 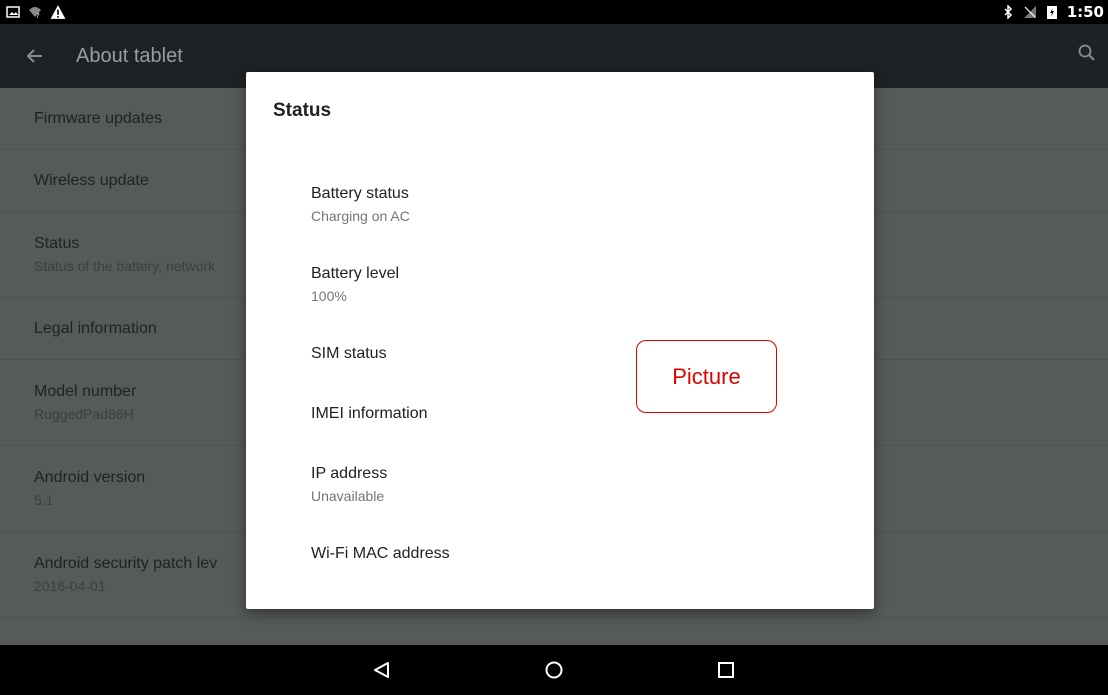 I want to click on search-icon, so click(x=1086, y=52).